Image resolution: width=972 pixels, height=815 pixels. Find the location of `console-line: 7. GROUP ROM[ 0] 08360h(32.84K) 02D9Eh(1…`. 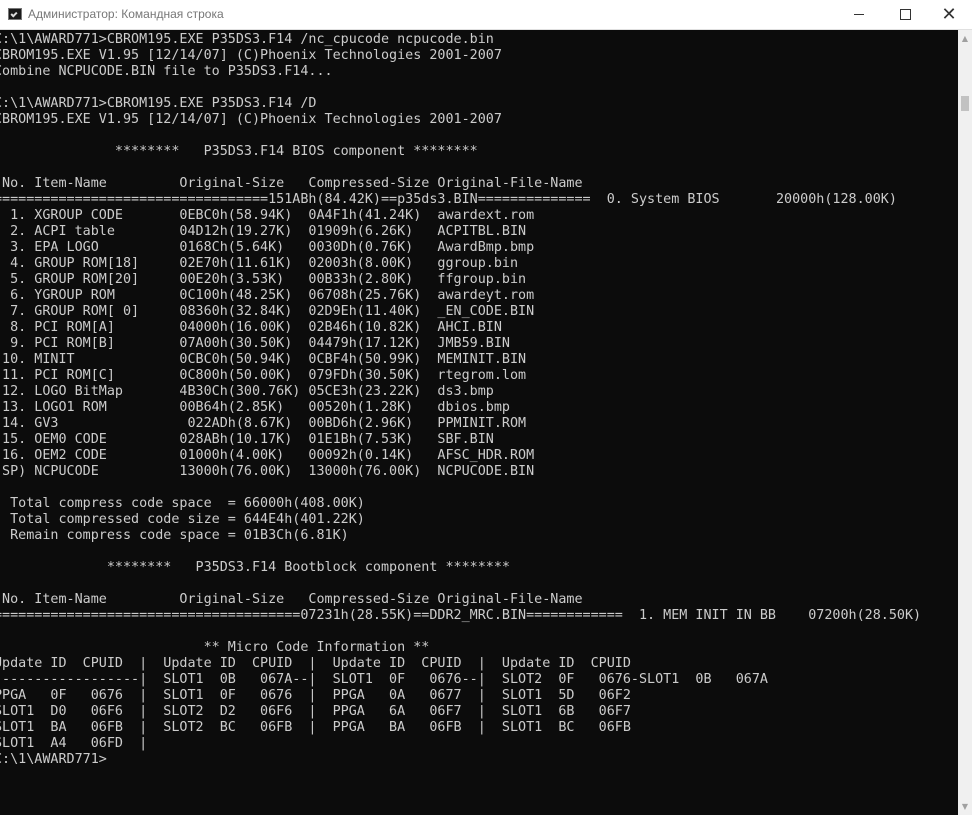

console-line: 7. GROUP ROM[ 0] 08360h(32.84K) 02D9Eh(1… is located at coordinates (267, 311).